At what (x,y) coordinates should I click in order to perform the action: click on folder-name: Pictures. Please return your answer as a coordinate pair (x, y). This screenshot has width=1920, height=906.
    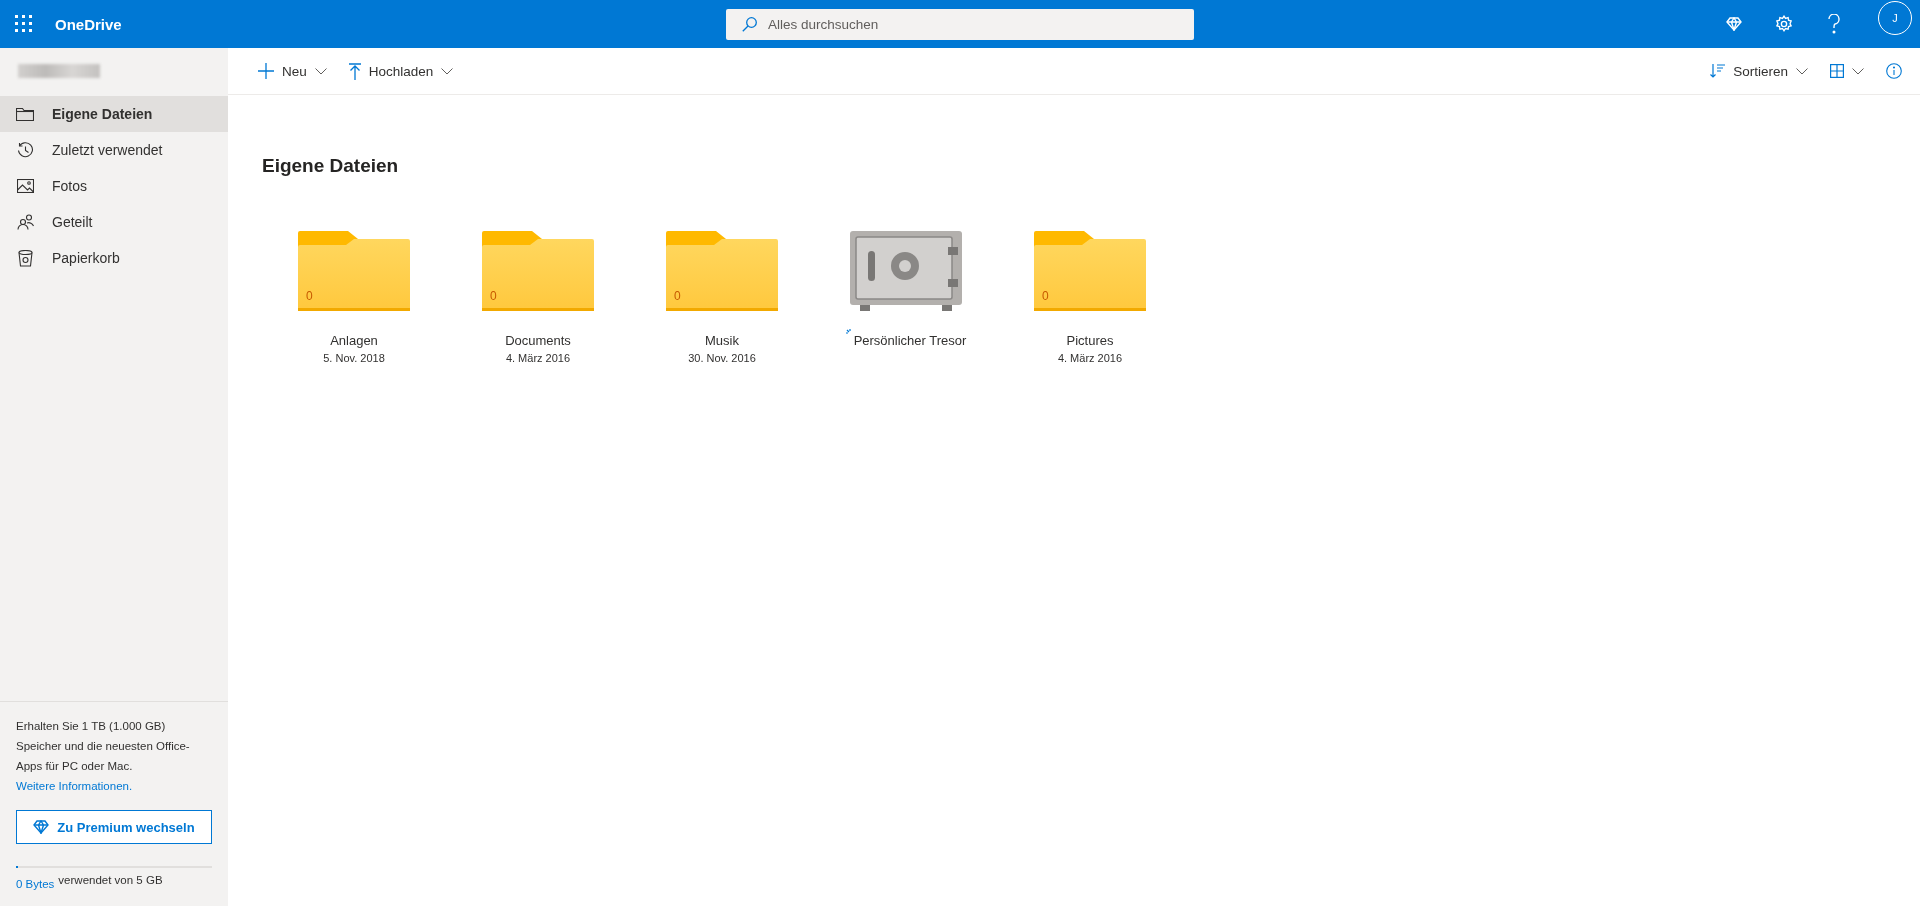
    Looking at the image, I should click on (1090, 340).